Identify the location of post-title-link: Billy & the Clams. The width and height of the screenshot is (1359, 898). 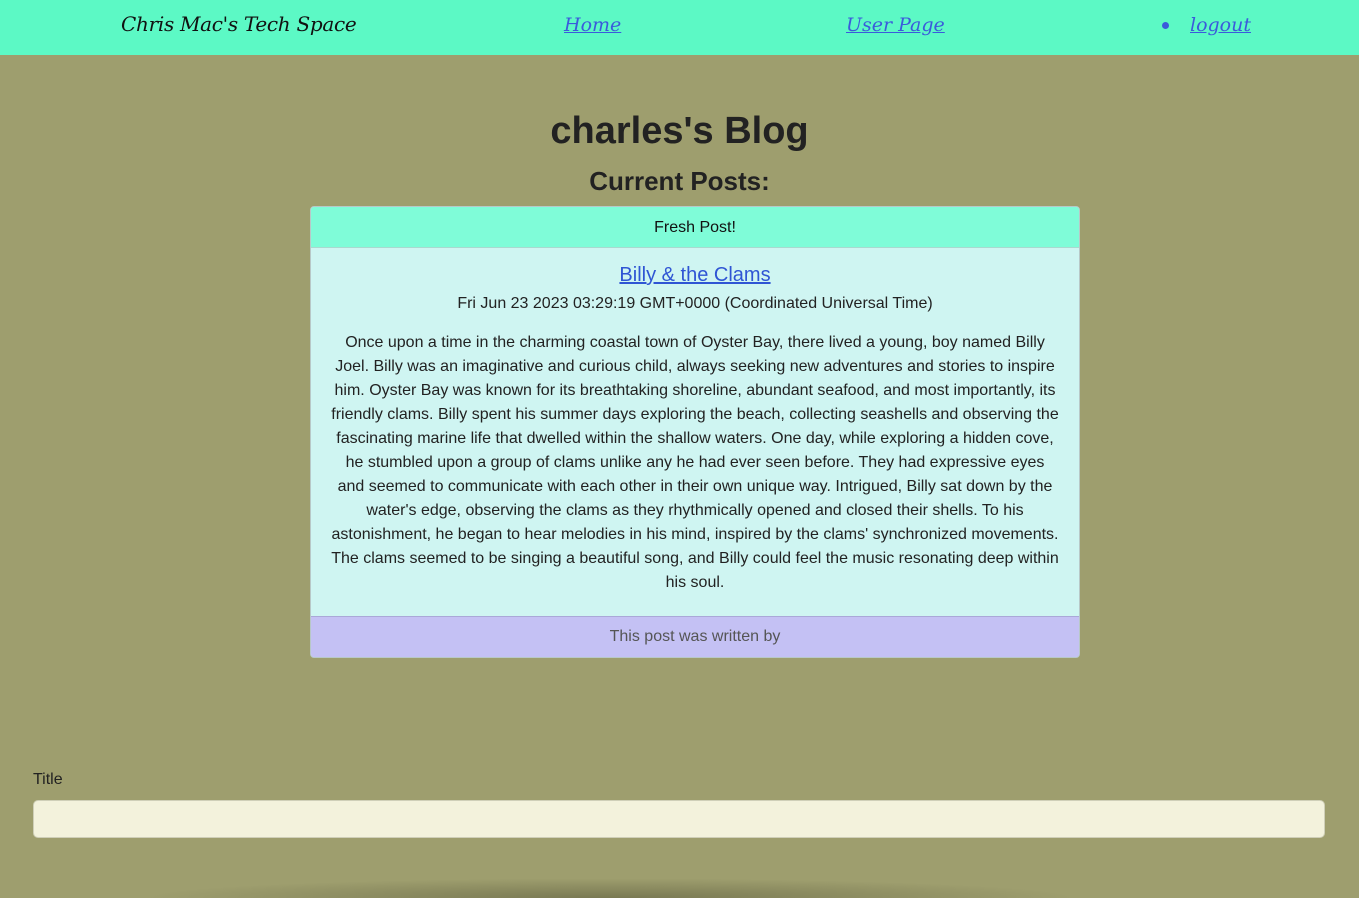
(694, 275).